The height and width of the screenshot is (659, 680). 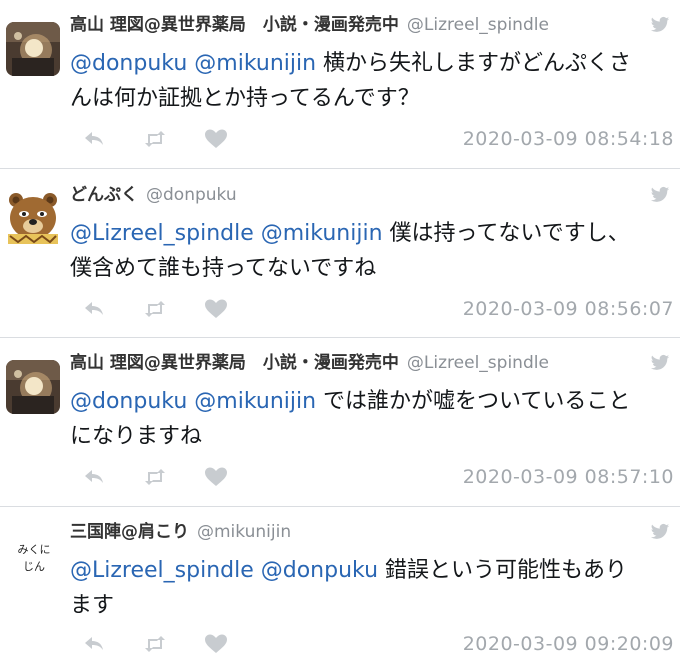 I want to click on tweet-text-line1: 僕は持ってないですし、, so click(x=506, y=233).